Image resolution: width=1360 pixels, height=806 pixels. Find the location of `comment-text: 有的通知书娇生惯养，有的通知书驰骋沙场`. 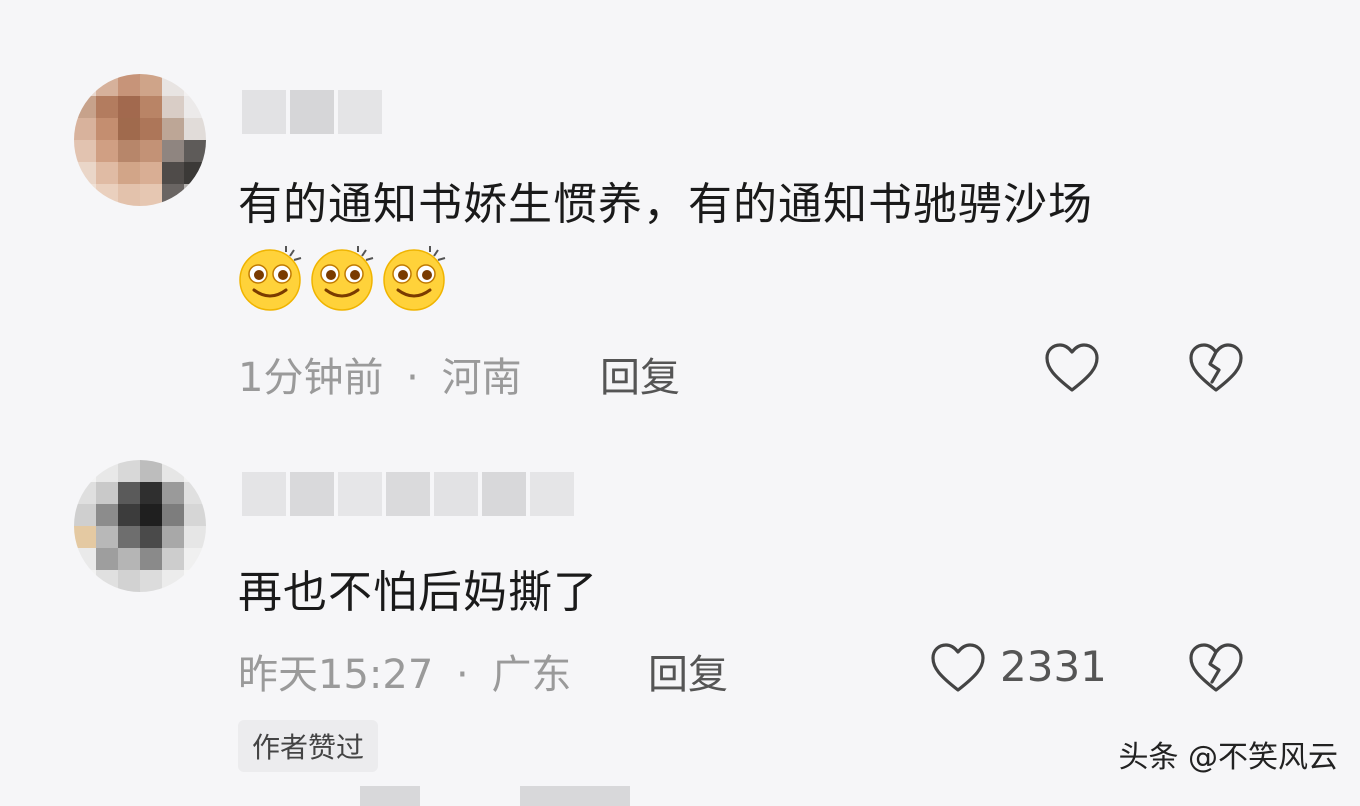

comment-text: 有的通知书娇生惯养，有的通知书驰骋沙场 is located at coordinates (665, 204).